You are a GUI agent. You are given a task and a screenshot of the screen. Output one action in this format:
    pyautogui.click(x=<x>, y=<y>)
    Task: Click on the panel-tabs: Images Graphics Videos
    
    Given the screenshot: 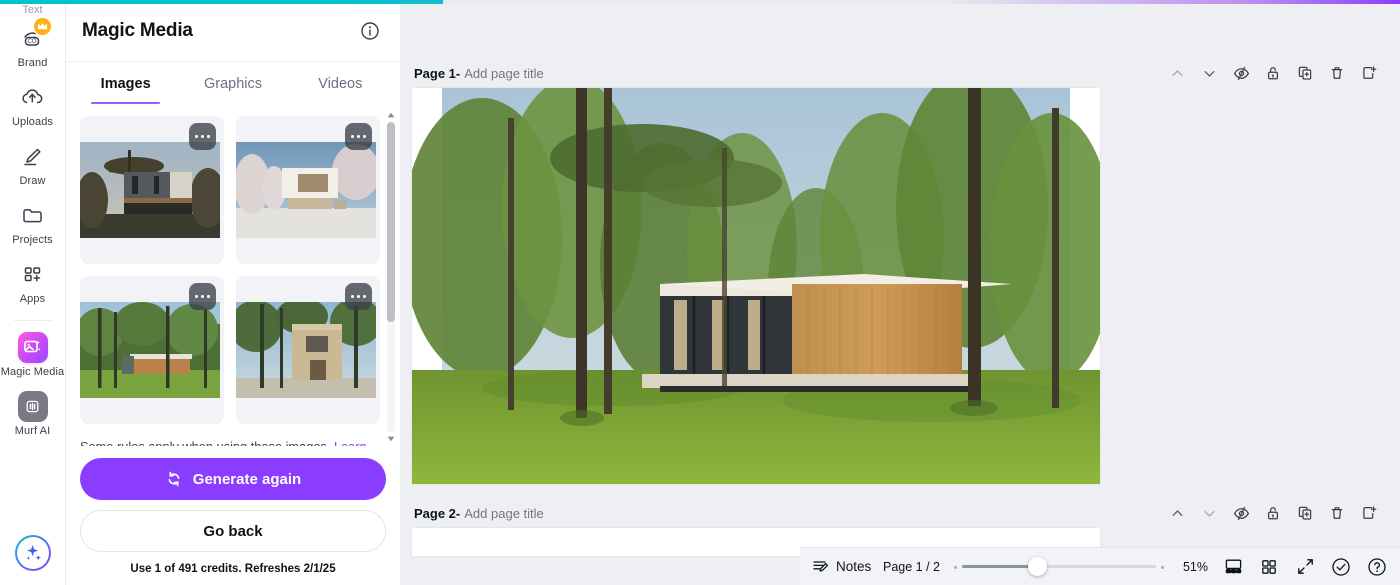 What is the action you would take?
    pyautogui.click(x=233, y=83)
    